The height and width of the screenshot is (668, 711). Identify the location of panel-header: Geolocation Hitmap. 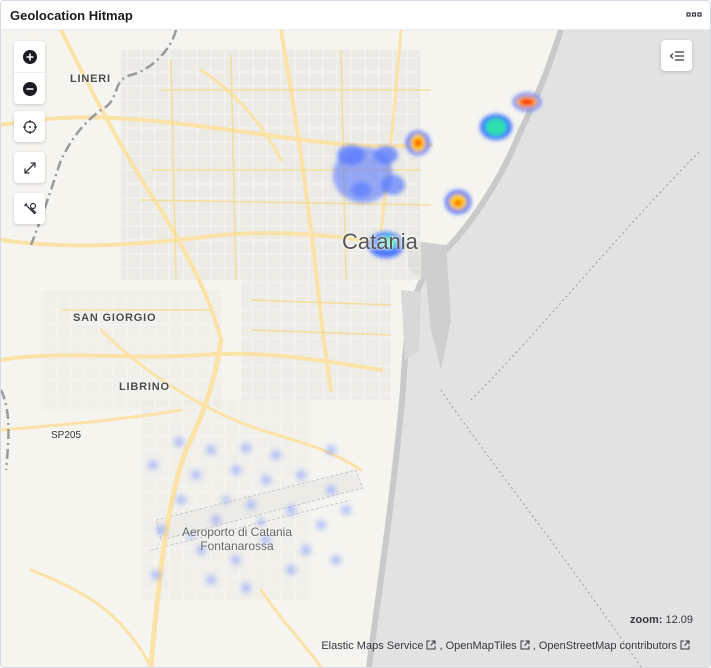
(355, 15).